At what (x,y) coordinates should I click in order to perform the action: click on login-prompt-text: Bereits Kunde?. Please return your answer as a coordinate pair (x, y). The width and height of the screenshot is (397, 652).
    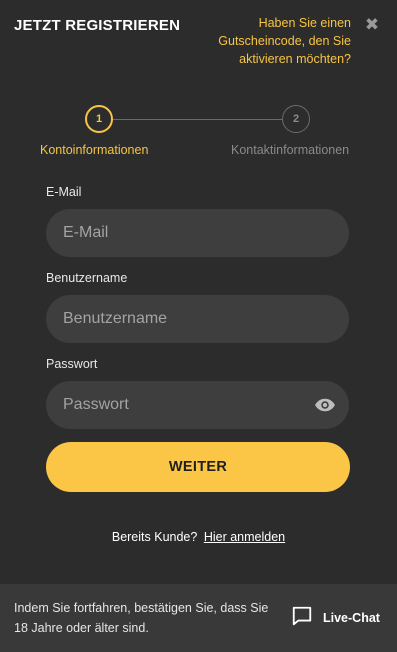
    Looking at the image, I should click on (154, 537).